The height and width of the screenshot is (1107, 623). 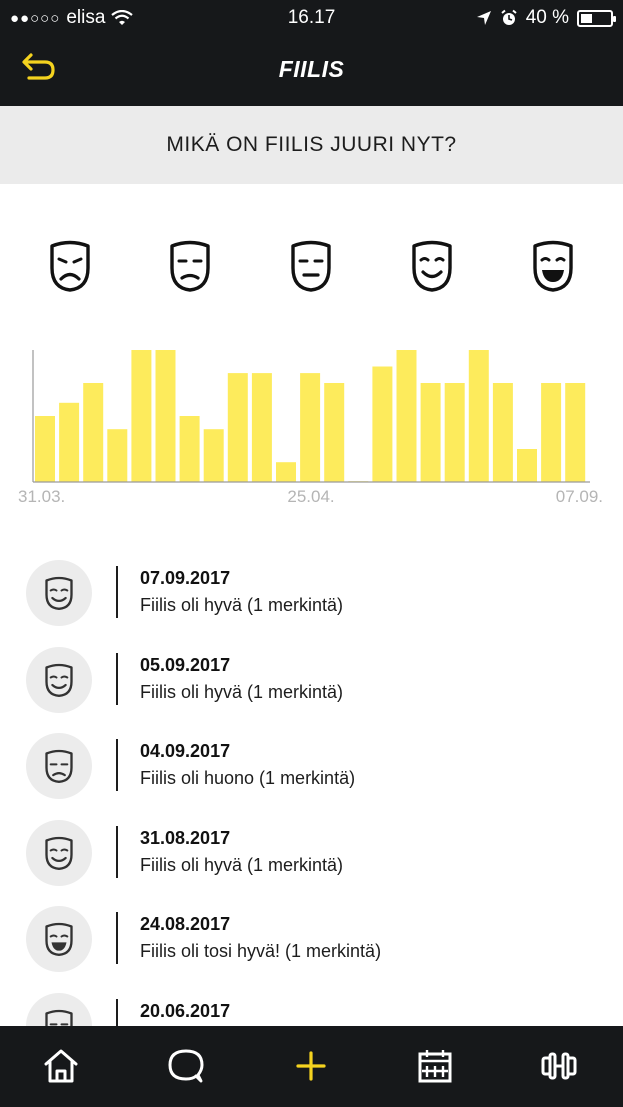 I want to click on add-icon, so click(x=311, y=1066).